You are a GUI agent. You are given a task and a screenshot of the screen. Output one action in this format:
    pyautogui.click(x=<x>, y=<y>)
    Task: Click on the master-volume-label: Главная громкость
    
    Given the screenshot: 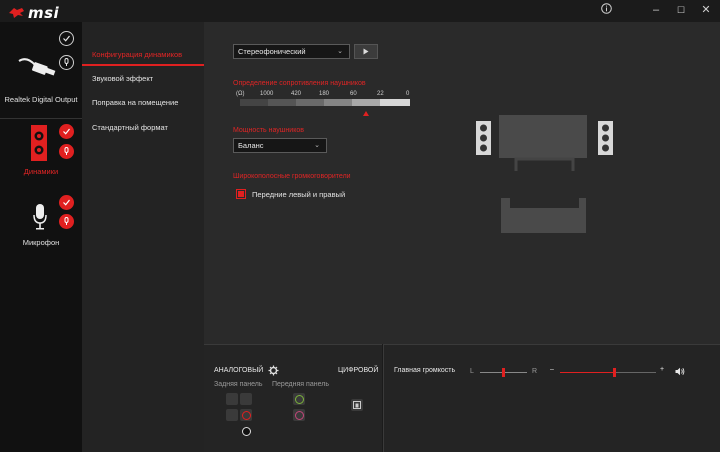 What is the action you would take?
    pyautogui.click(x=425, y=370)
    